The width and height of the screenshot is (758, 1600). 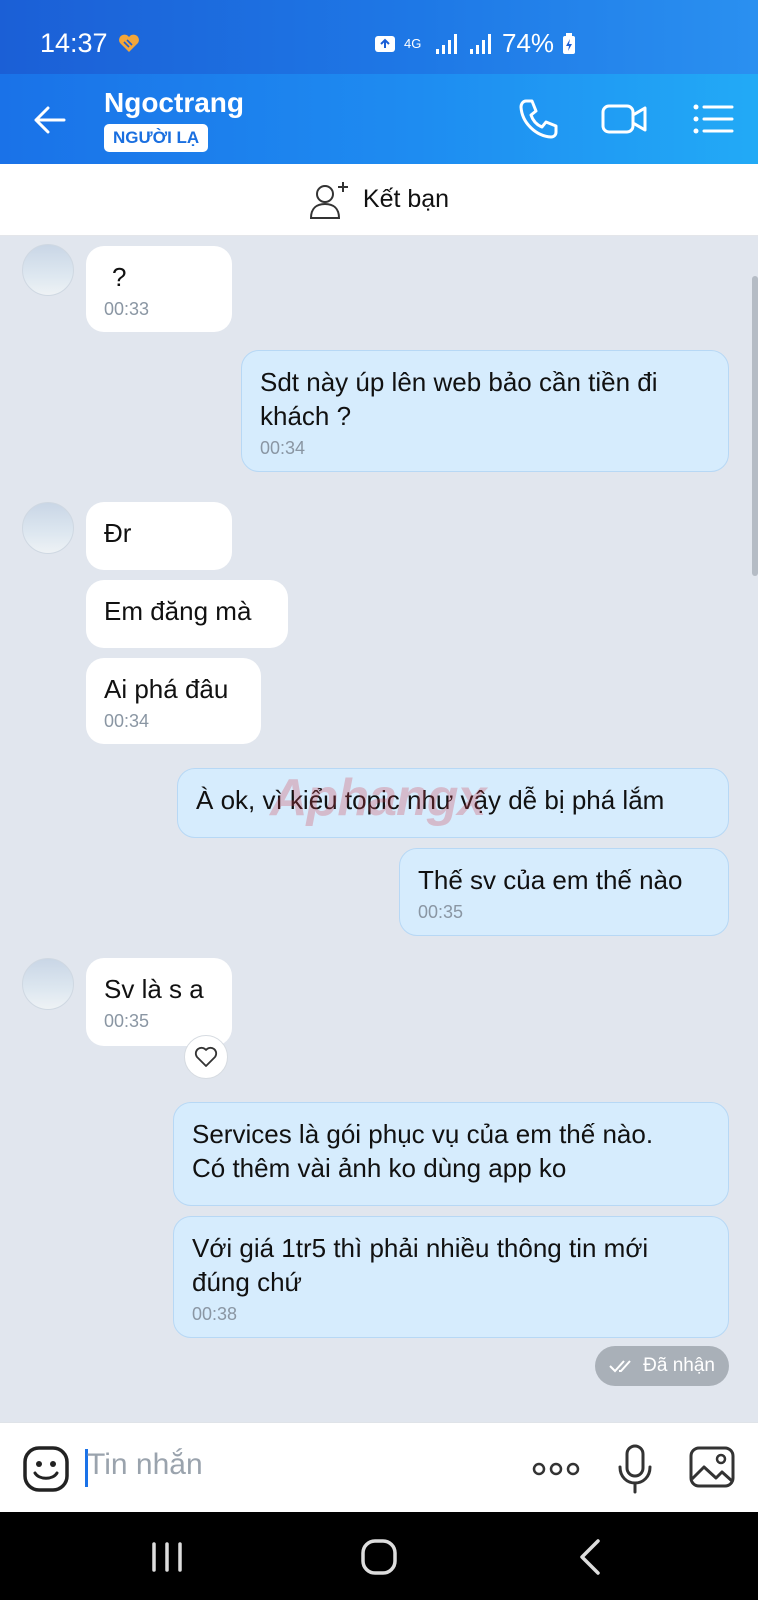 I want to click on message-bubble-incoming: Ai phá đâu 00:34, so click(x=173, y=701).